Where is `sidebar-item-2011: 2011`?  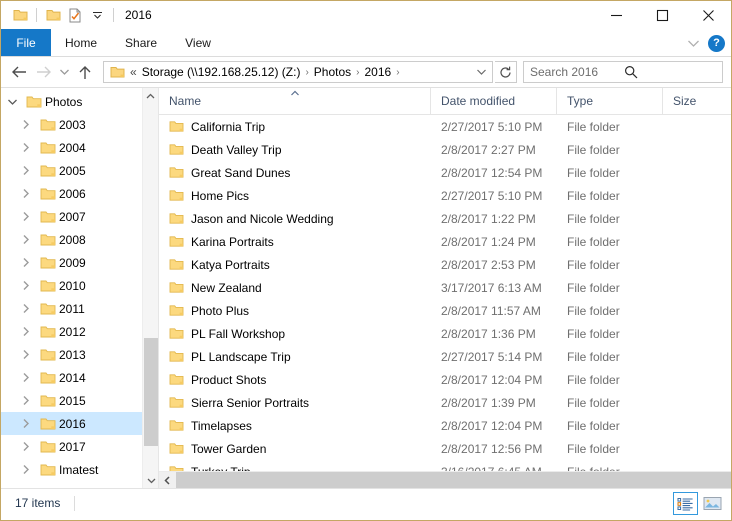 sidebar-item-2011: 2011 is located at coordinates (79, 308).